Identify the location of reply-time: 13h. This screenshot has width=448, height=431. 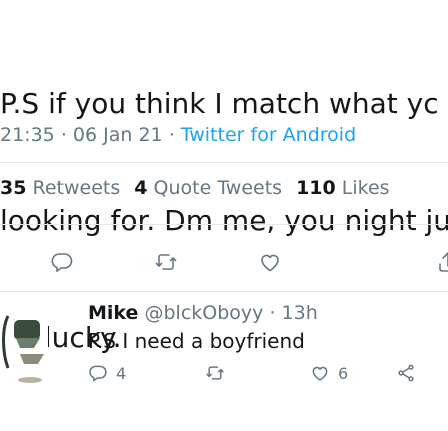
(300, 313).